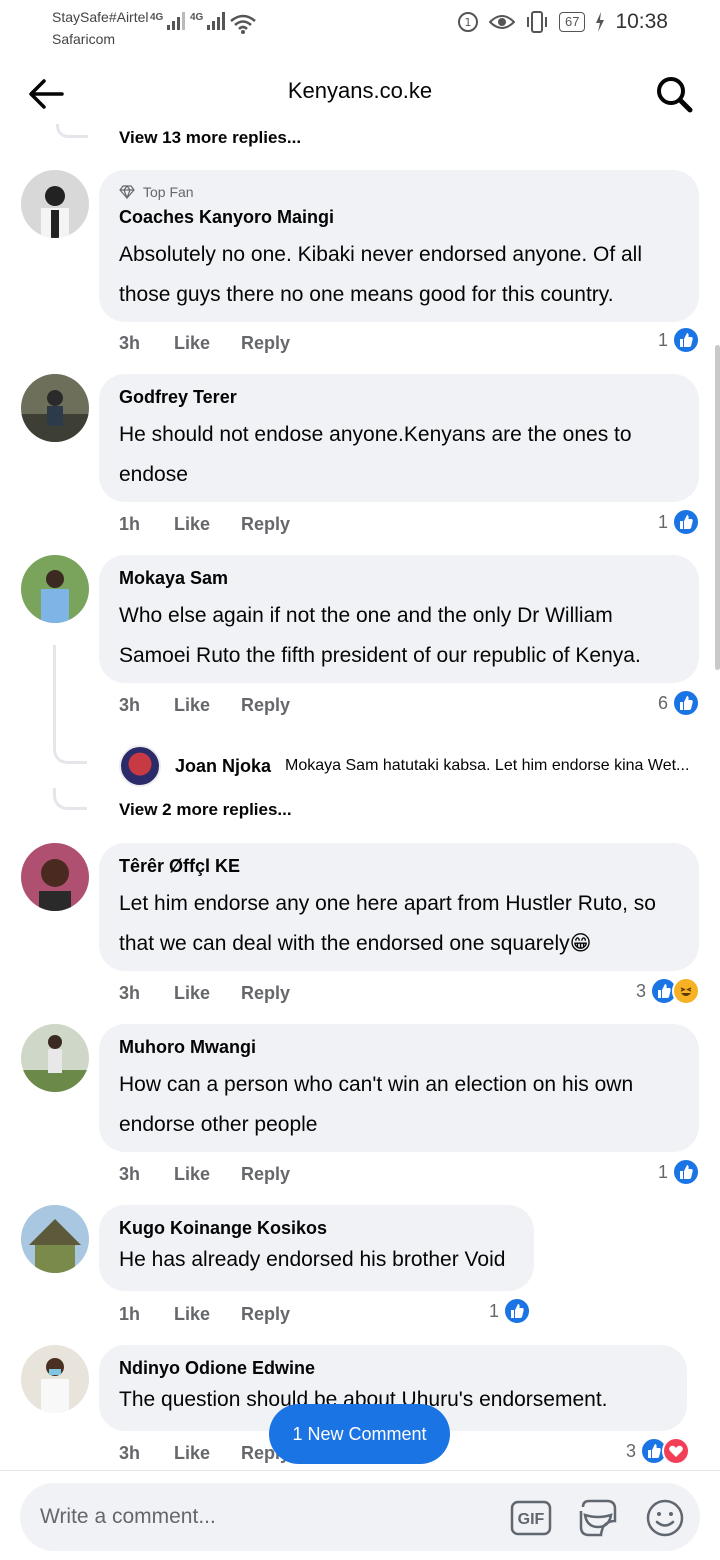  Describe the element at coordinates (393, 1368) in the screenshot. I see `comment-author: Ndinyo Odione Edwine` at that location.